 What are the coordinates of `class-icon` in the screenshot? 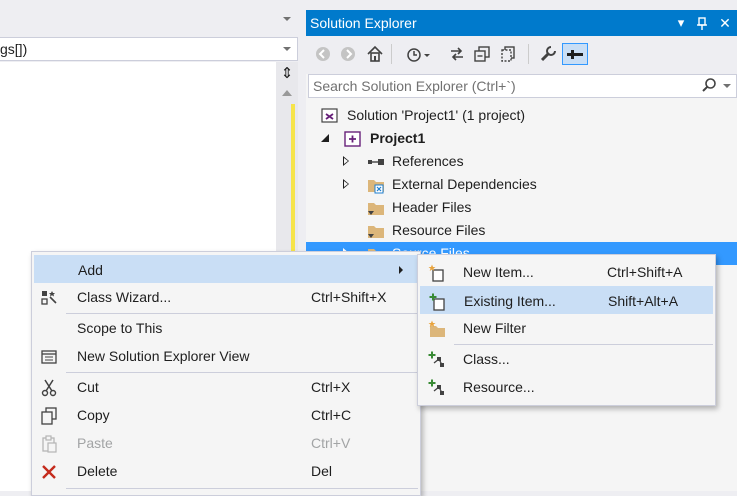 It's located at (436, 359).